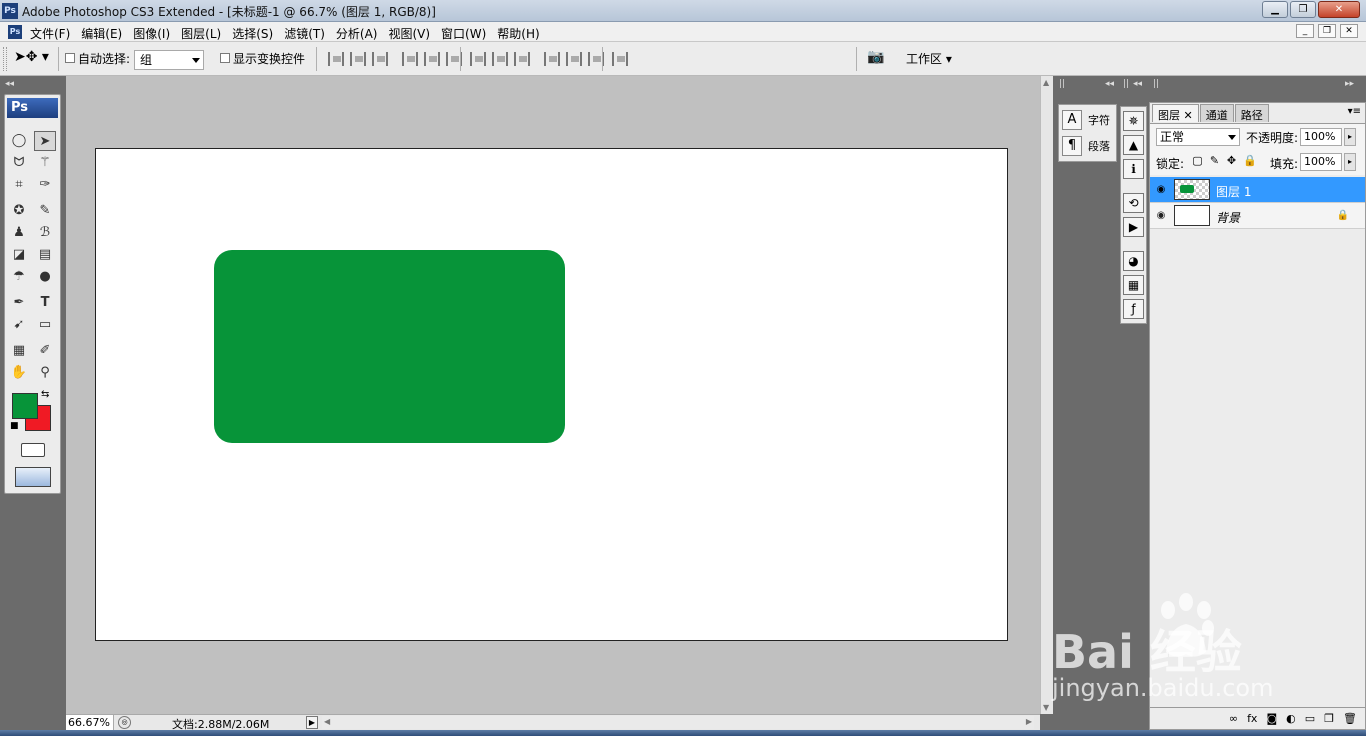  What do you see at coordinates (1175, 113) in the screenshot?
I see `tab-layers: 图层 ✕` at bounding box center [1175, 113].